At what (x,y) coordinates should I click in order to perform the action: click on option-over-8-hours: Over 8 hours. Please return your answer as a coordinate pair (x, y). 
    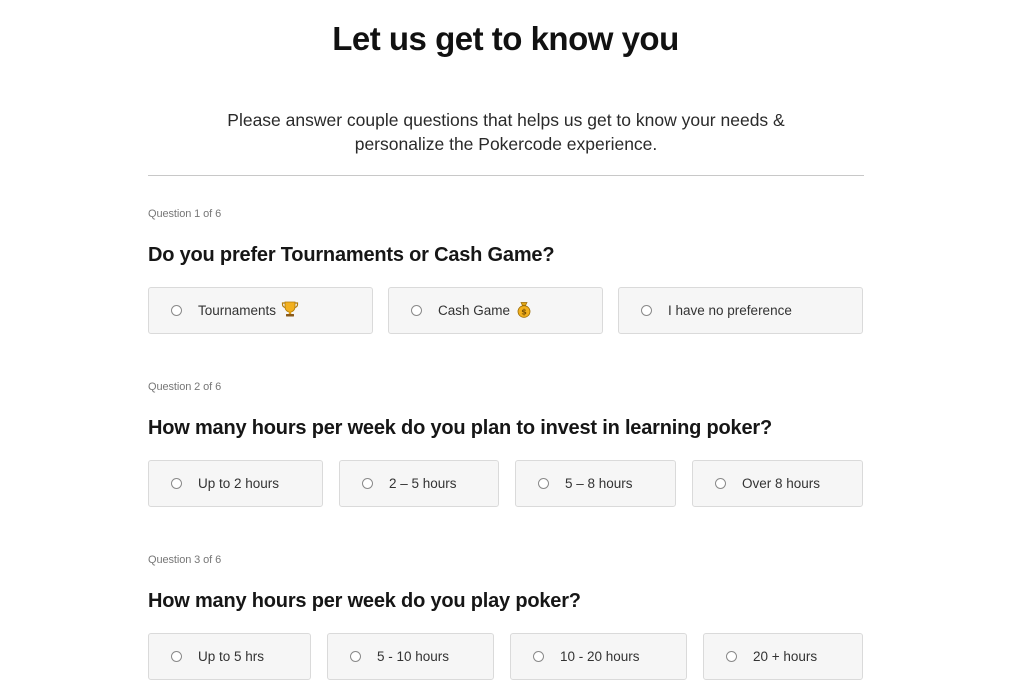
    Looking at the image, I should click on (777, 483).